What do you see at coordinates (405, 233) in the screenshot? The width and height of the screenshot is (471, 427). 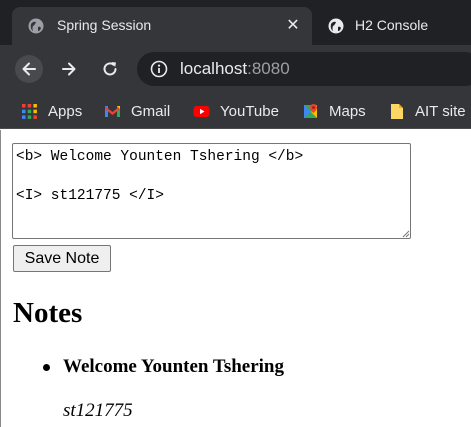 I see `resize-handle-icon` at bounding box center [405, 233].